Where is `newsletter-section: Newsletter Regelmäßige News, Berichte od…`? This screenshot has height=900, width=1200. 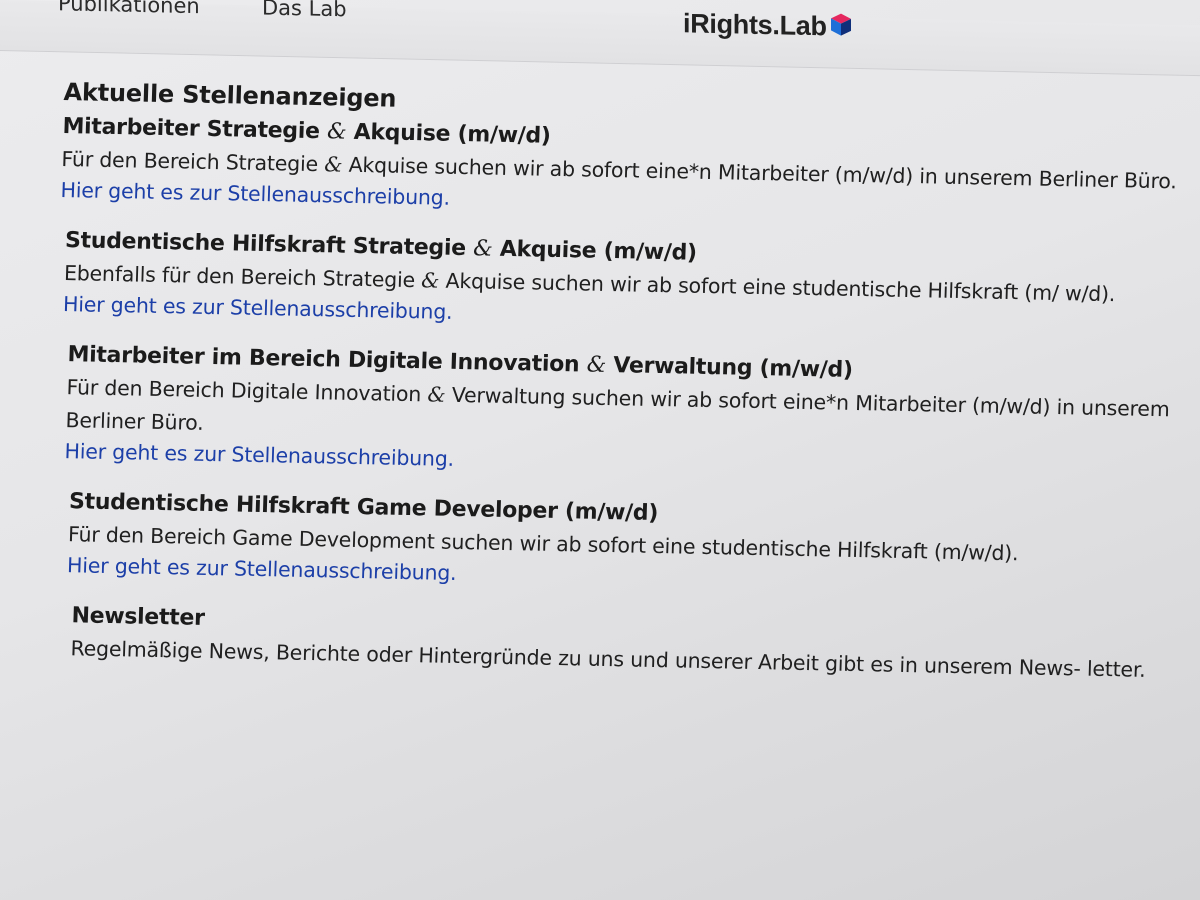
newsletter-section: Newsletter Regelmäßige News, Berichte od… is located at coordinates (619, 645).